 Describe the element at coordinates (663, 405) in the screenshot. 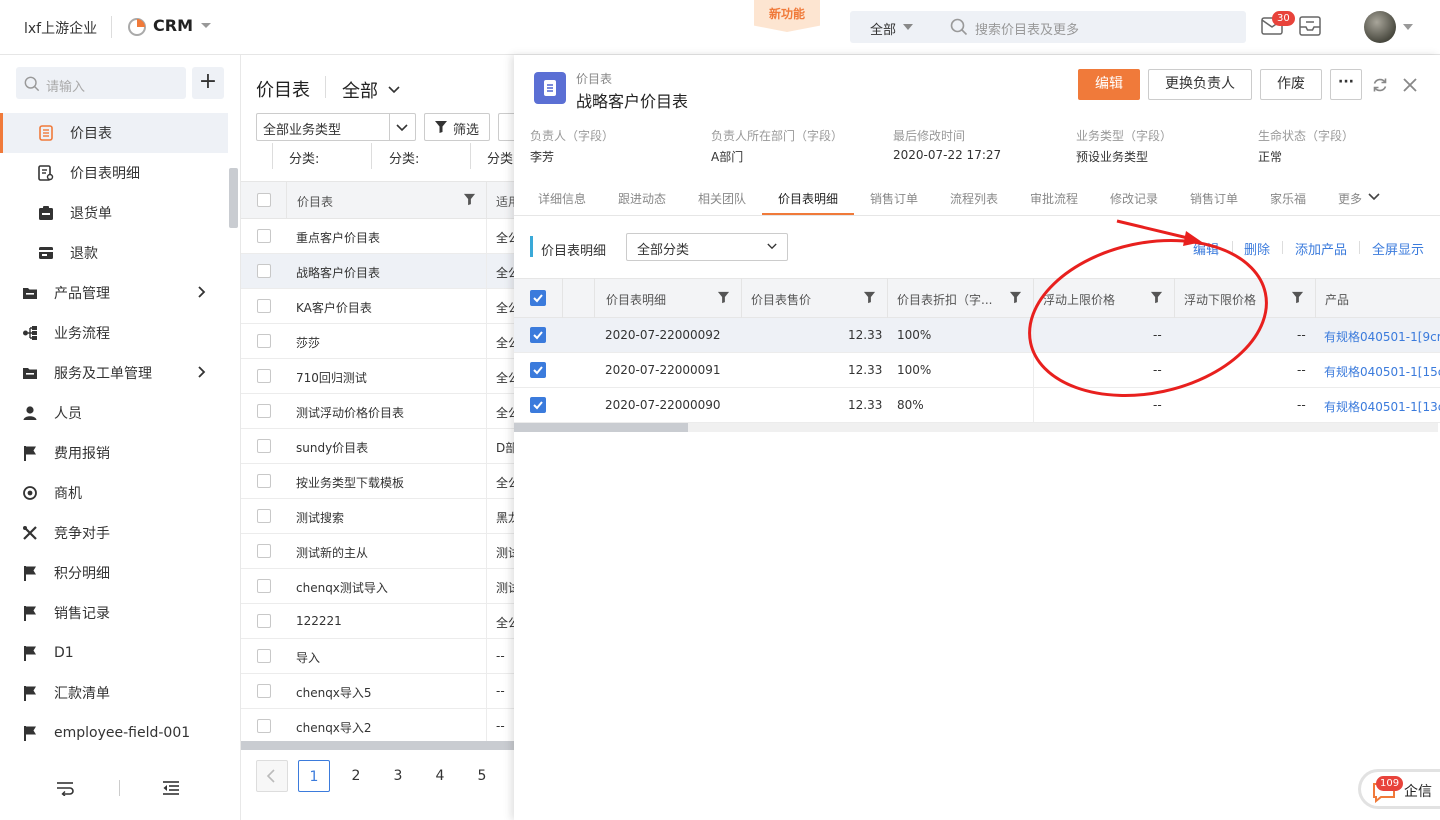

I see `detail-id: 2020-07-22000090` at that location.